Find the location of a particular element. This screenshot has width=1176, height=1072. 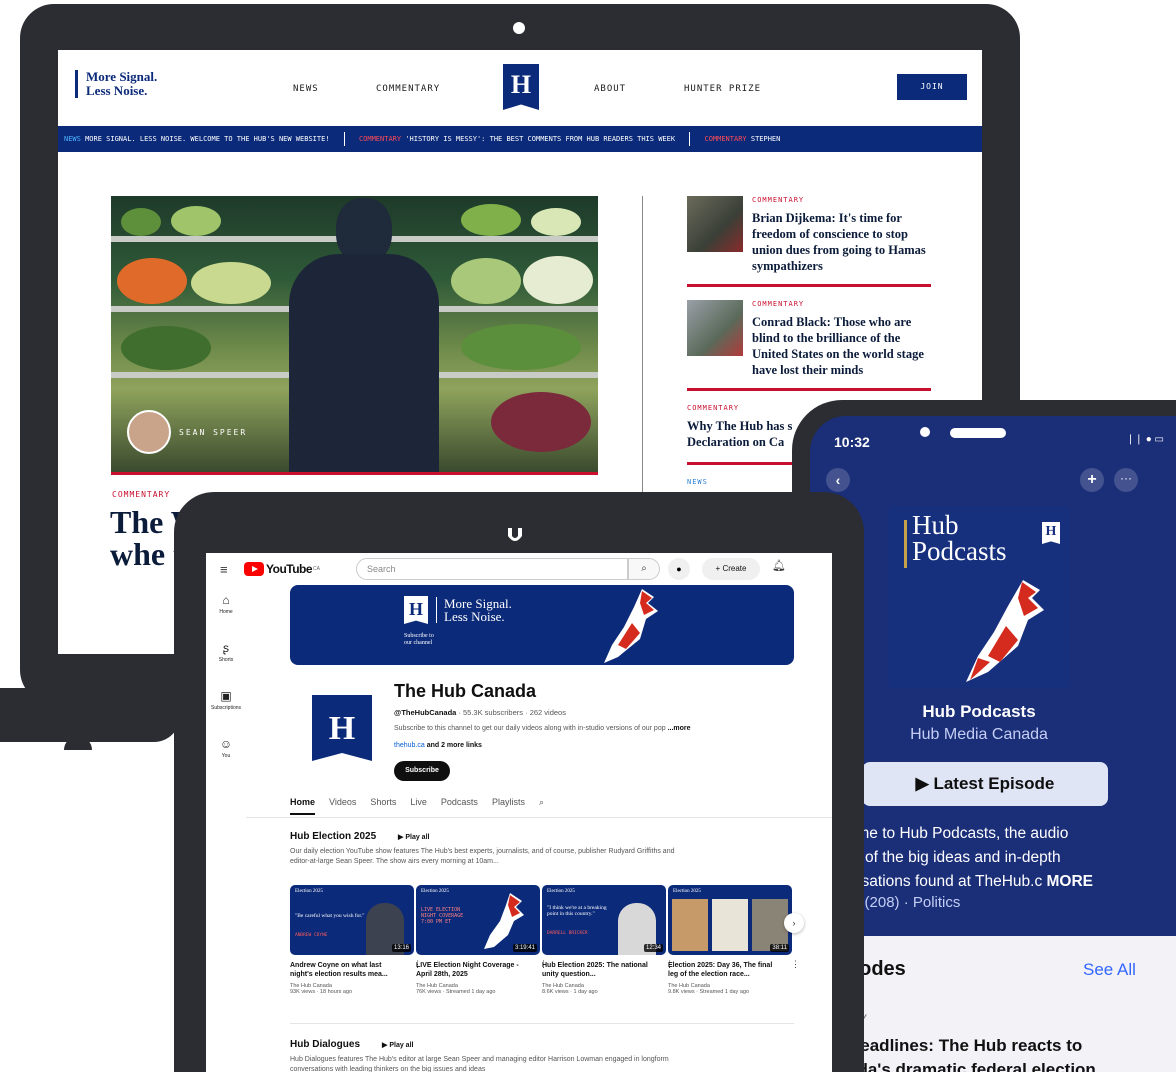

cover-title-line: Hub is located at coordinates (935, 525).